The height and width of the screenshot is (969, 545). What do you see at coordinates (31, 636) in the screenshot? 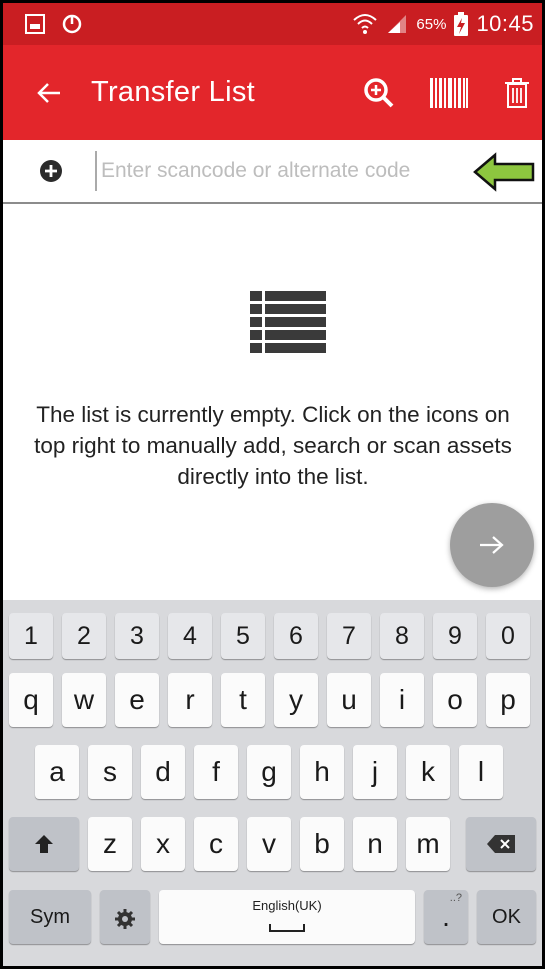
I see `key-1: 1` at bounding box center [31, 636].